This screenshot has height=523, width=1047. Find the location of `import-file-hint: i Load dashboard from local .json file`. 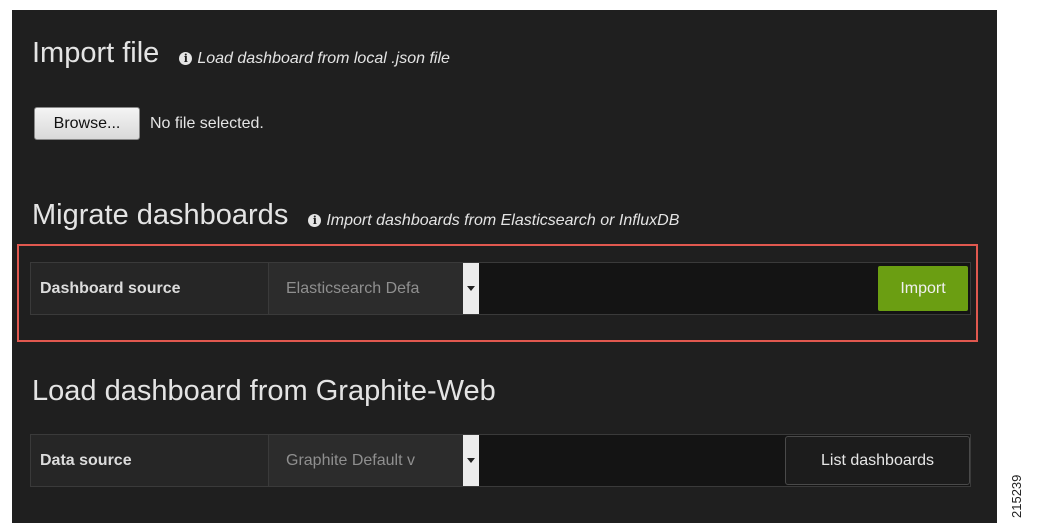

import-file-hint: i Load dashboard from local .json file is located at coordinates (314, 59).